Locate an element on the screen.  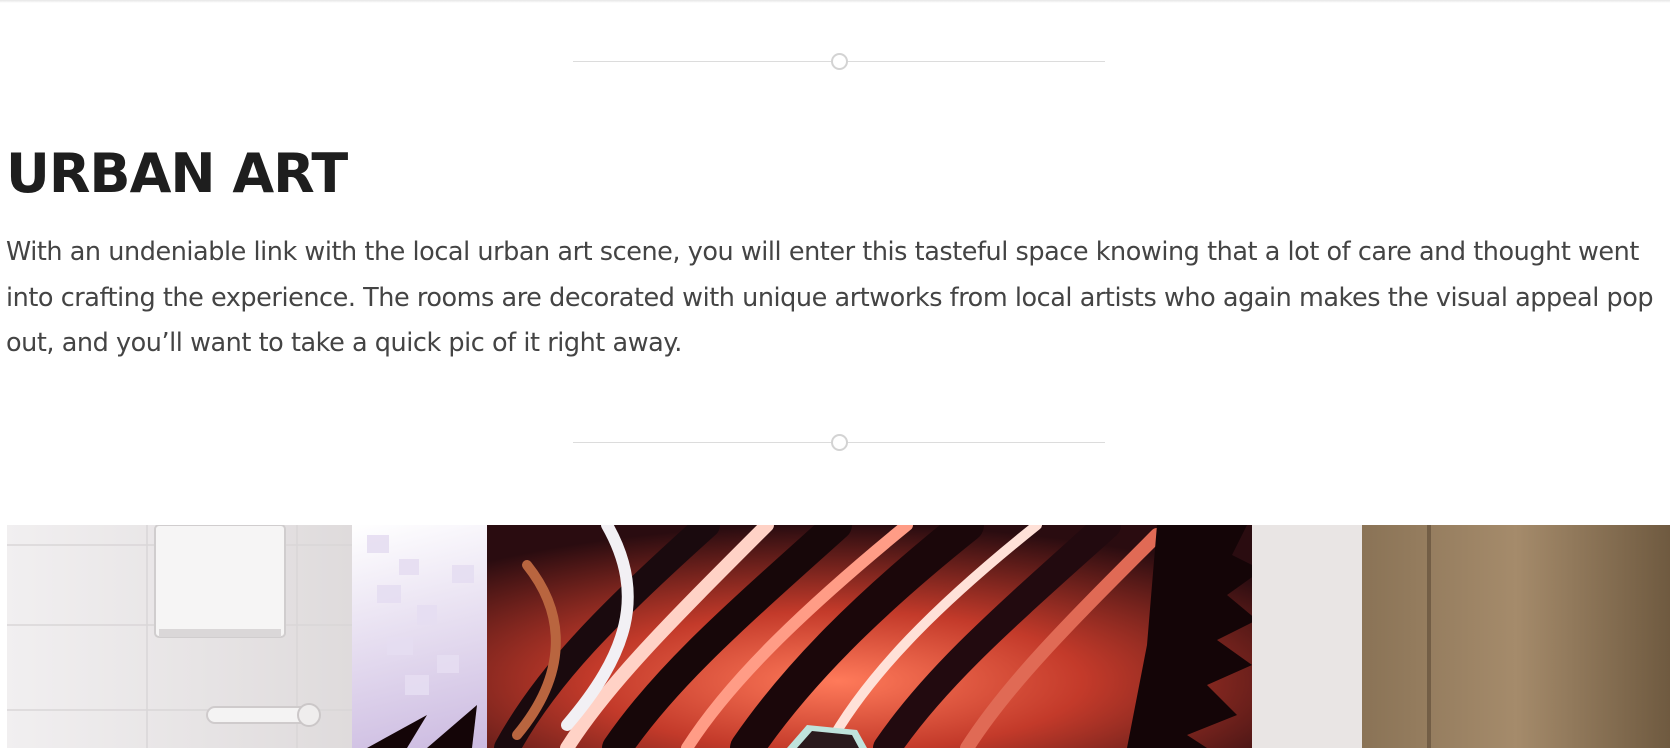
ornament-divider-bottom is located at coordinates (839, 443).